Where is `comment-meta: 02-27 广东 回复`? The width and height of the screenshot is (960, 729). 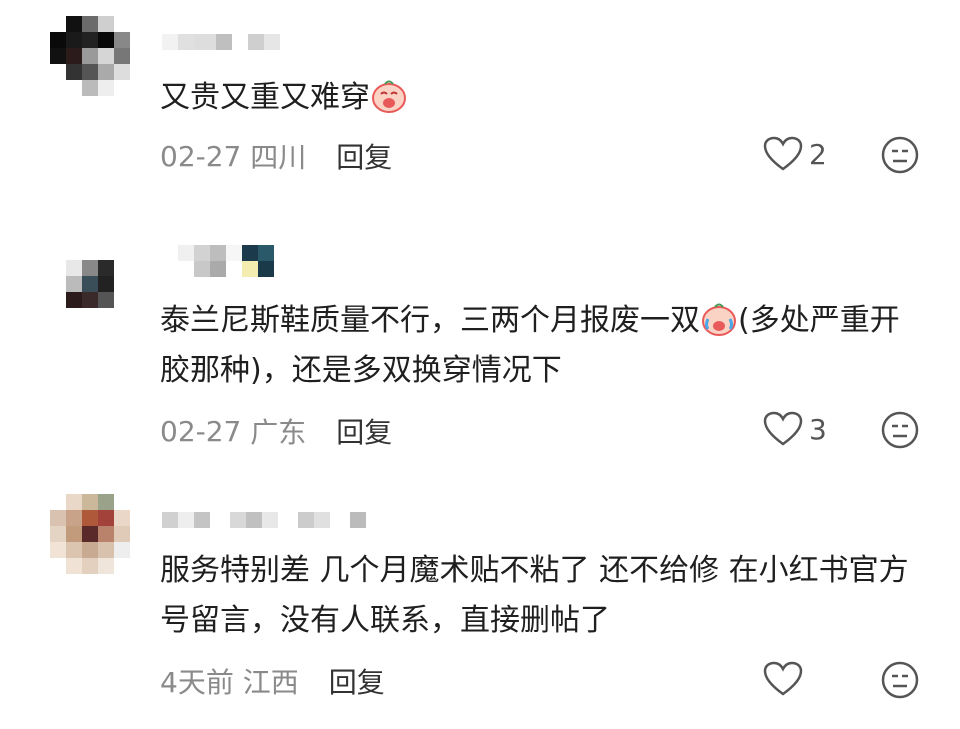
comment-meta: 02-27 广东 回复 is located at coordinates (276, 431).